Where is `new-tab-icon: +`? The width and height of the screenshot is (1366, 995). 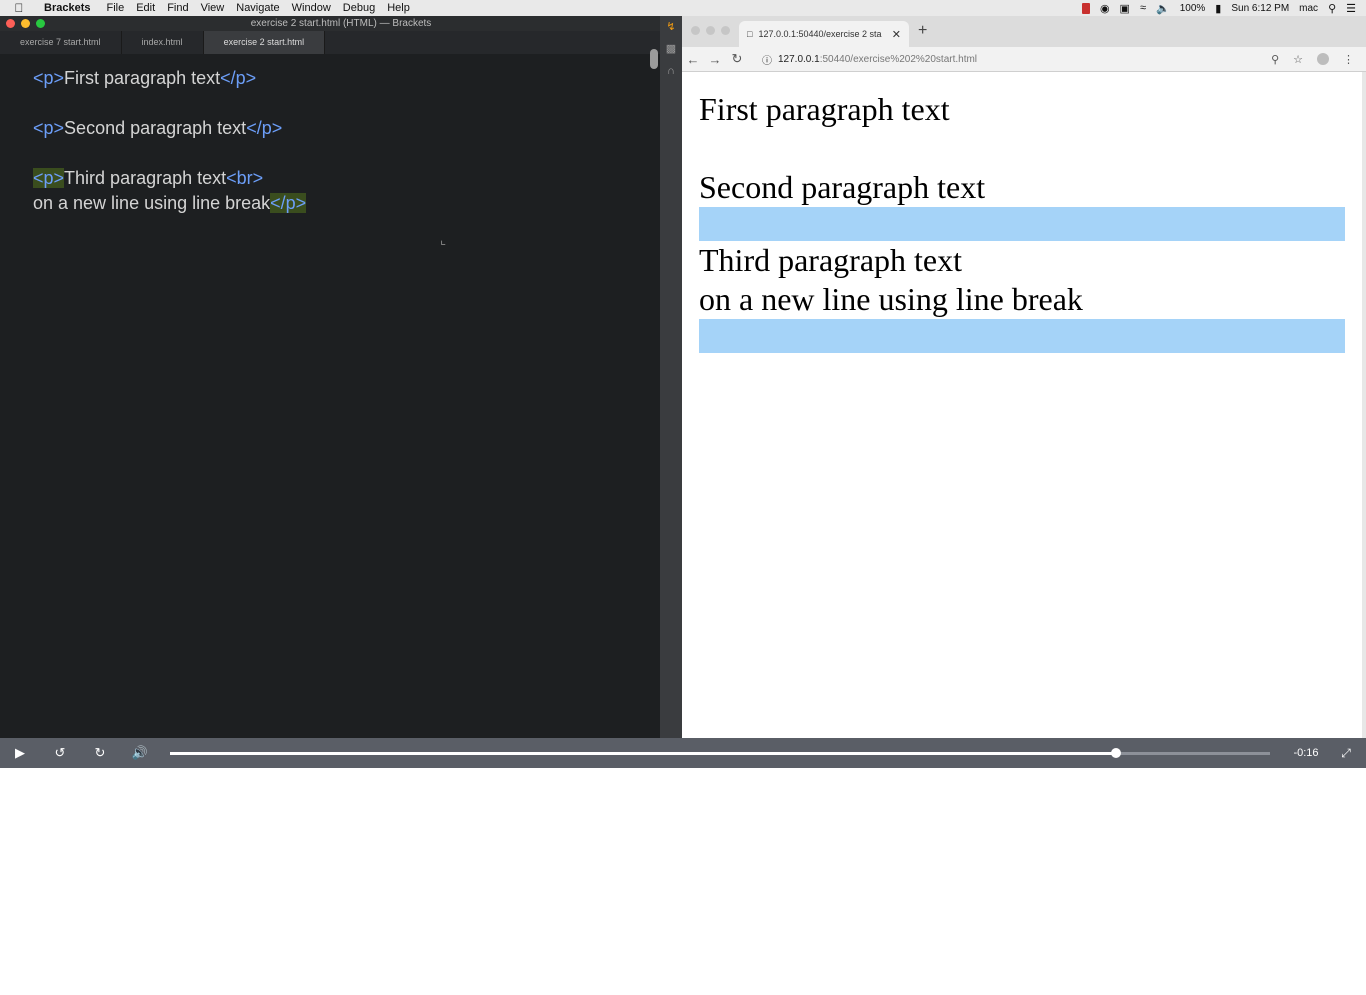 new-tab-icon: + is located at coordinates (922, 31).